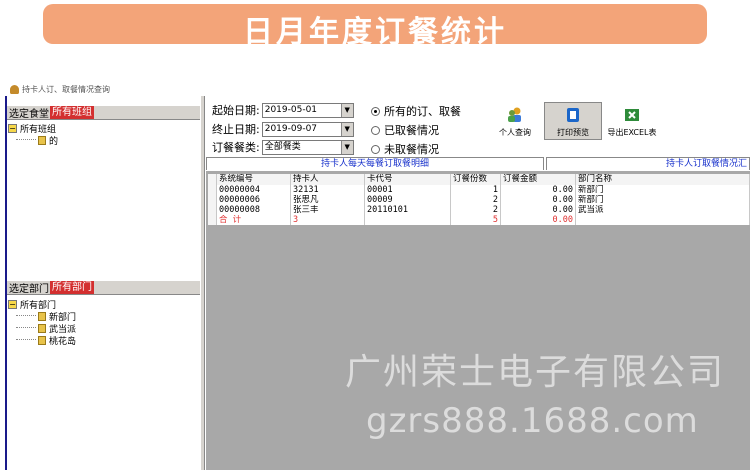  I want to click on end-date-row: 终止日期: 2019-09-07 ▼, so click(283, 129).